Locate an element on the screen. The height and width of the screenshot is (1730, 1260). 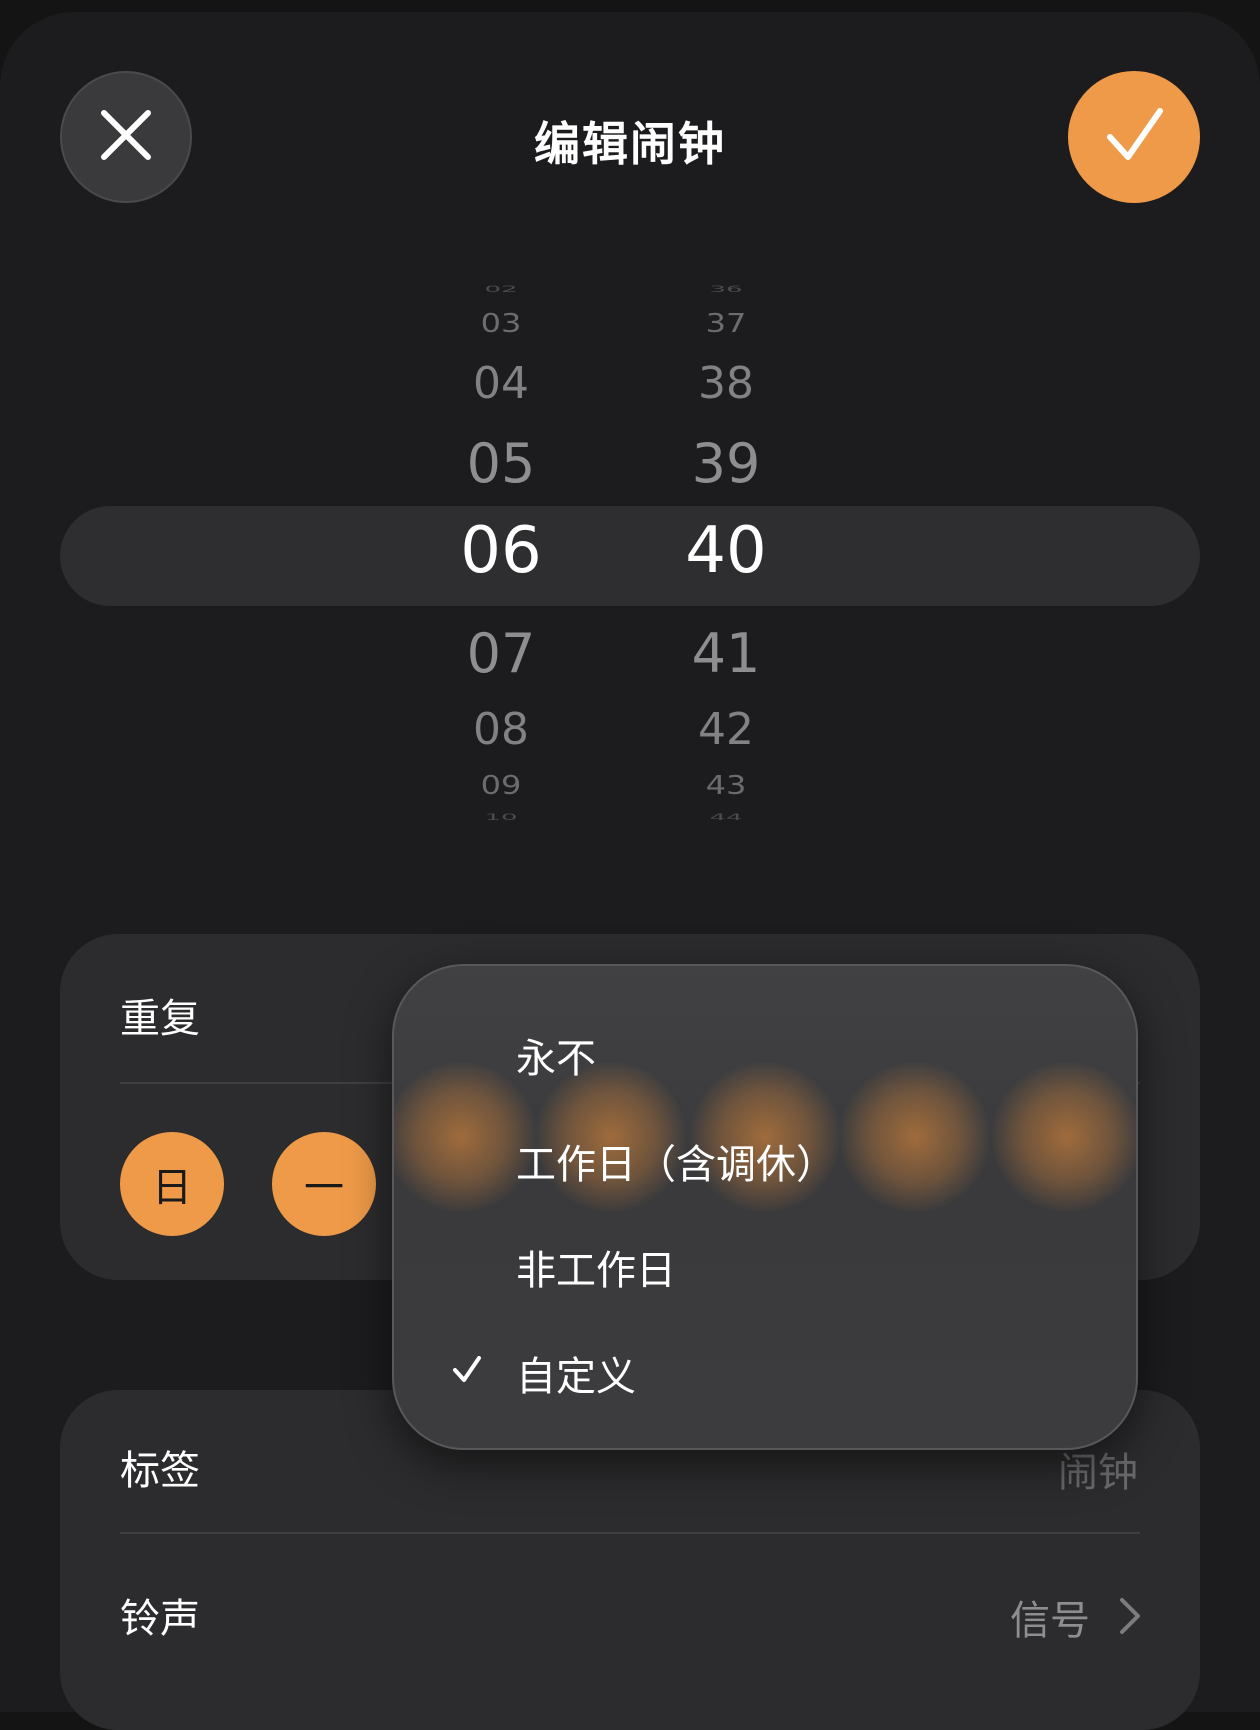
divider is located at coordinates (630, 1533).